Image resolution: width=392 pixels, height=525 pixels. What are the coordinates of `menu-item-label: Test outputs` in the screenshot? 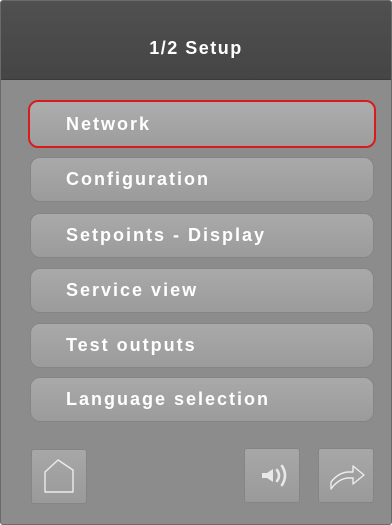 It's located at (131, 345).